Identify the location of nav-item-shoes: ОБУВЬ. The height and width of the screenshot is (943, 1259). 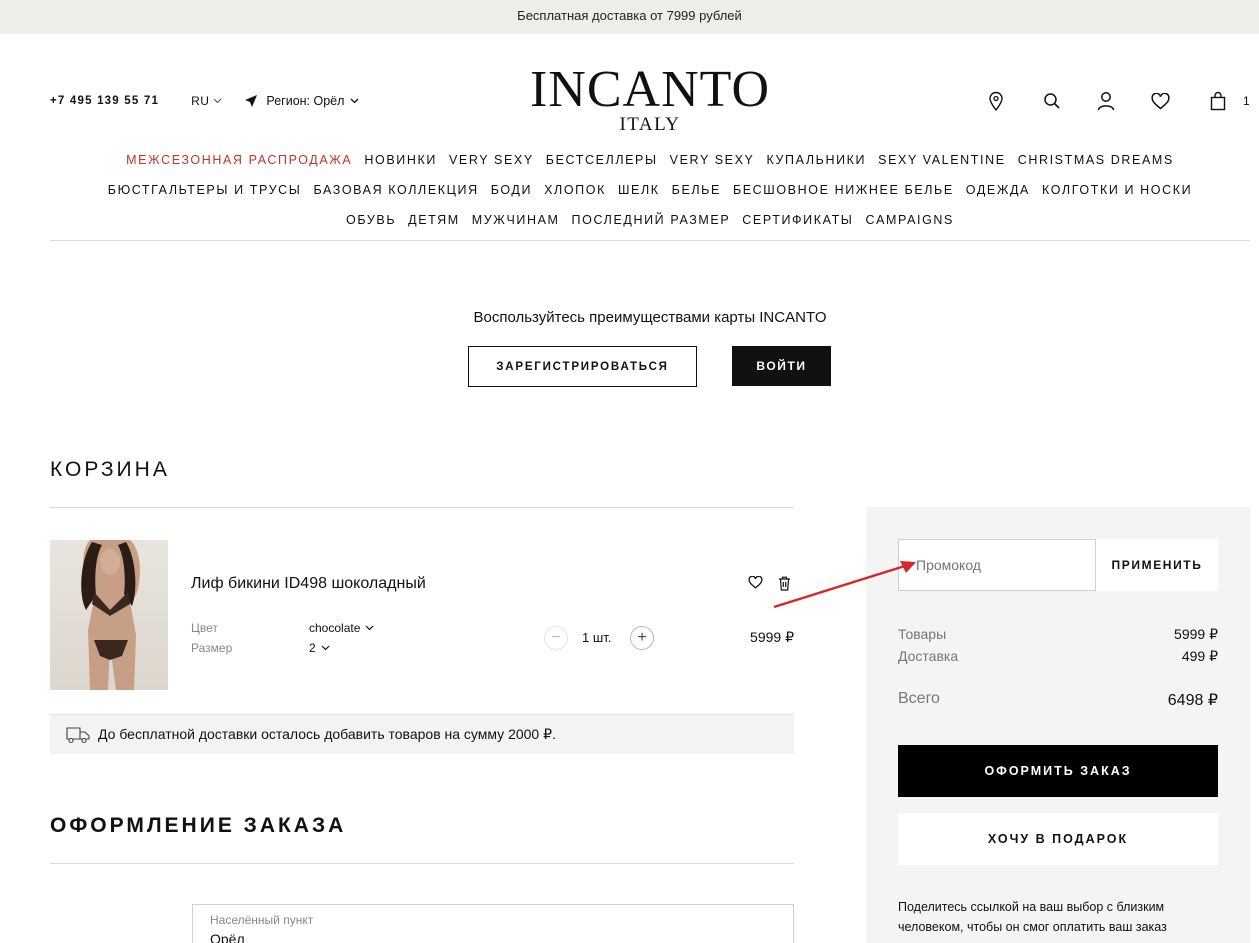
(371, 220).